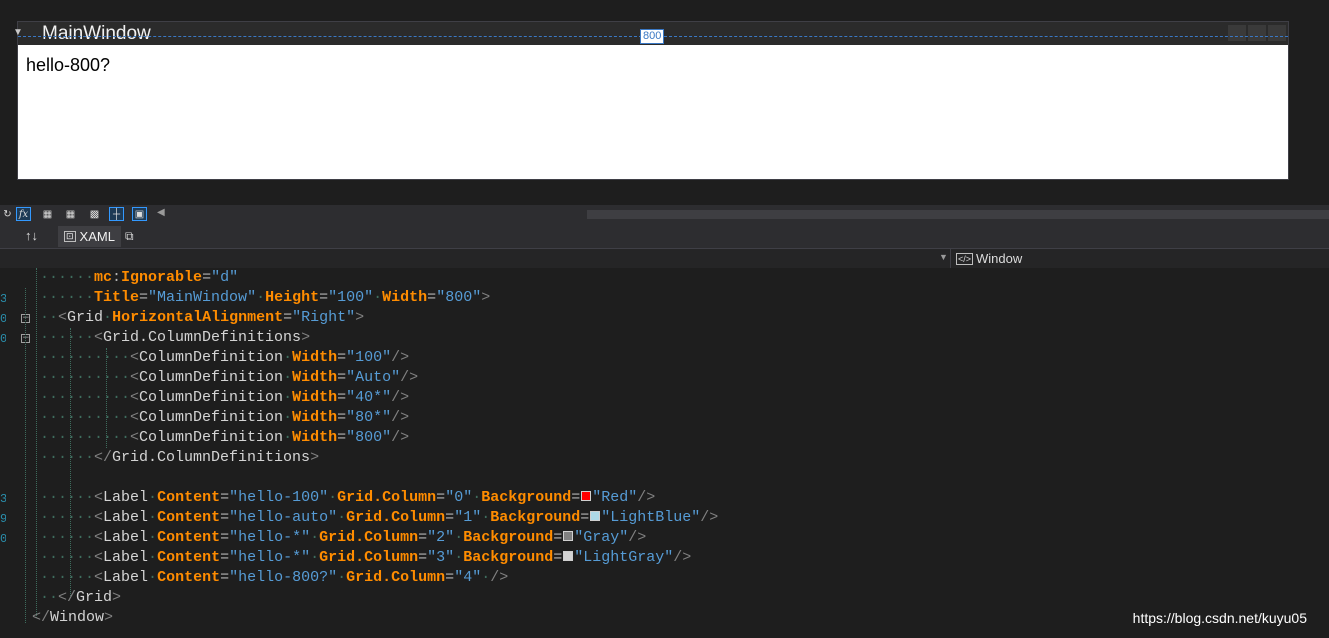 This screenshot has width=1329, height=638. I want to click on element-selector: </> Window, so click(989, 258).